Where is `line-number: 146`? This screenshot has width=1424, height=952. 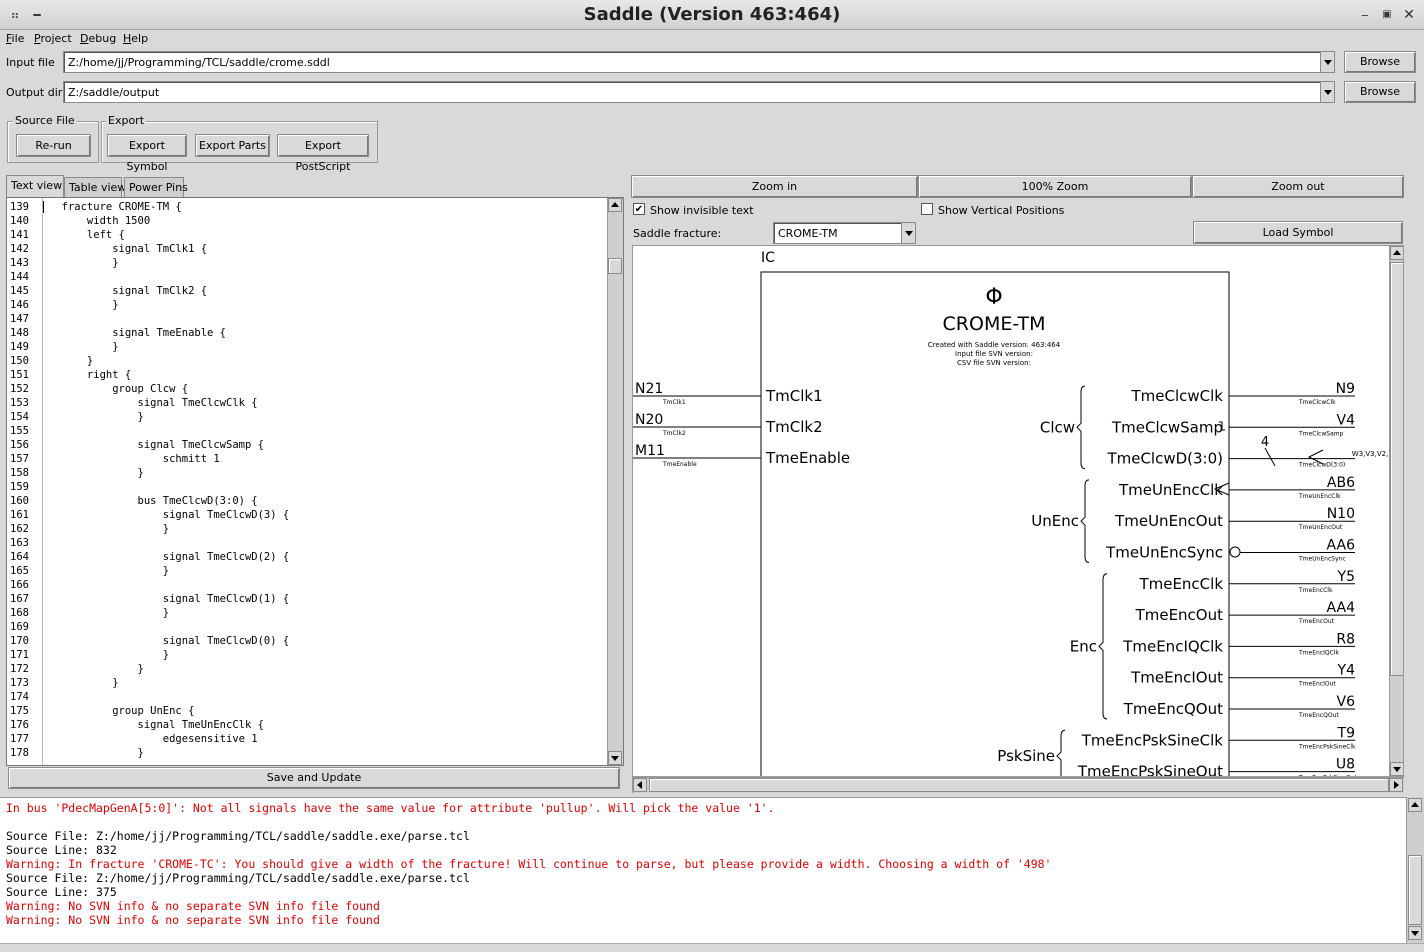
line-number: 146 is located at coordinates (19, 305).